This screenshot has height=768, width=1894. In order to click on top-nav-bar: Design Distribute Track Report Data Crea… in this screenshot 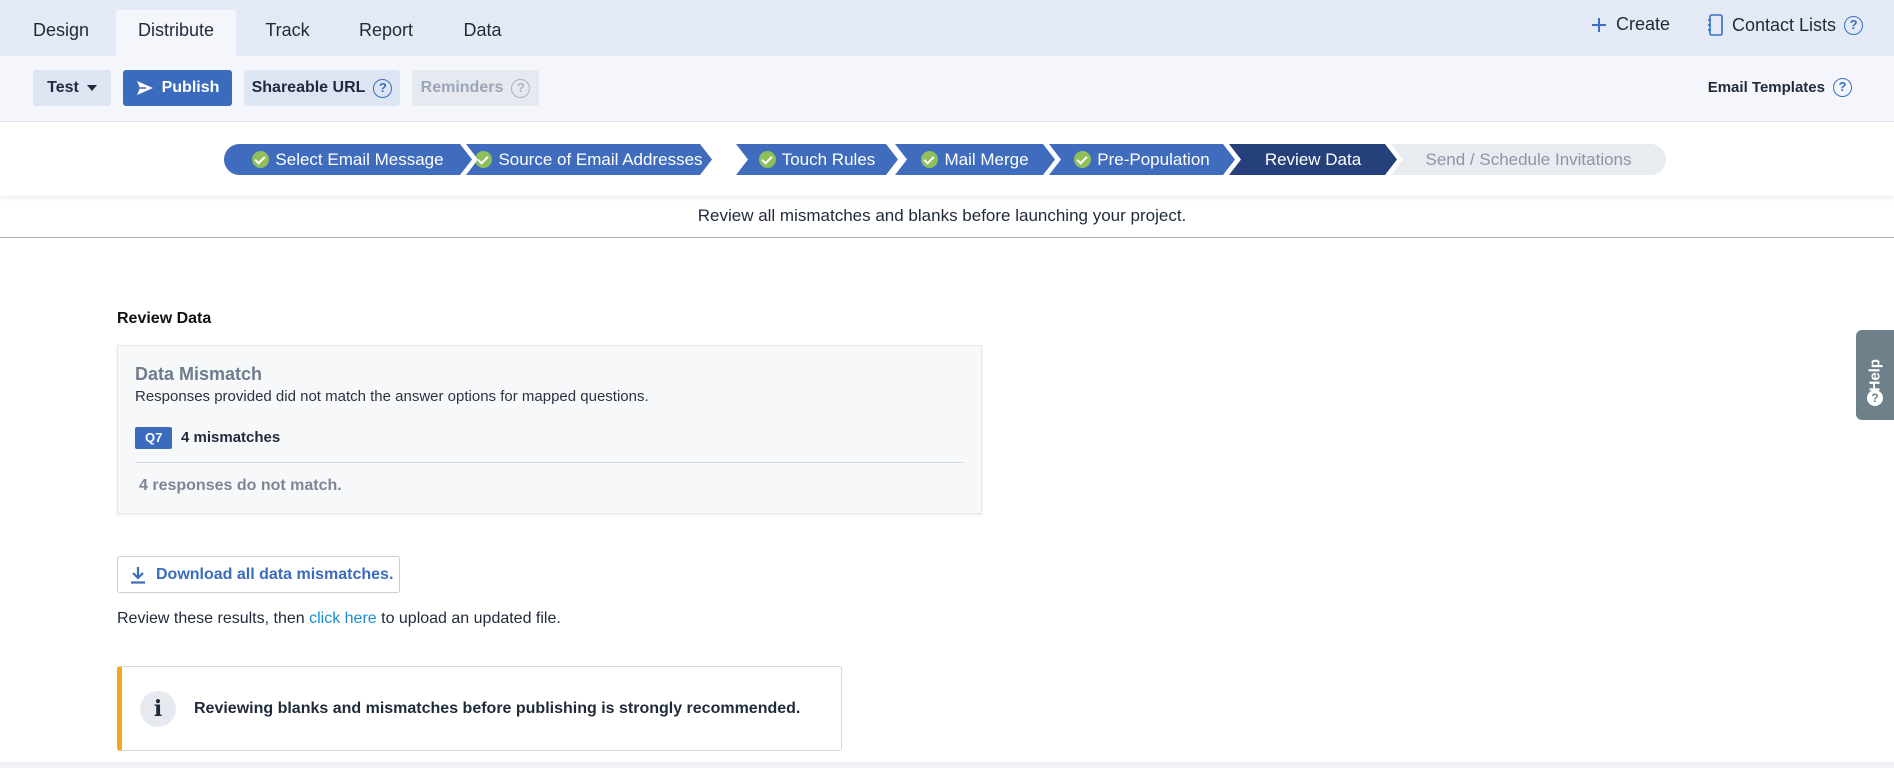, I will do `click(947, 28)`.